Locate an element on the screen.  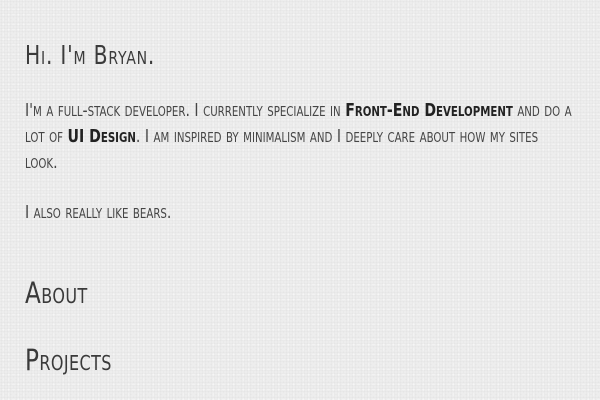
highlight-ui-design: UI Design is located at coordinates (101, 136).